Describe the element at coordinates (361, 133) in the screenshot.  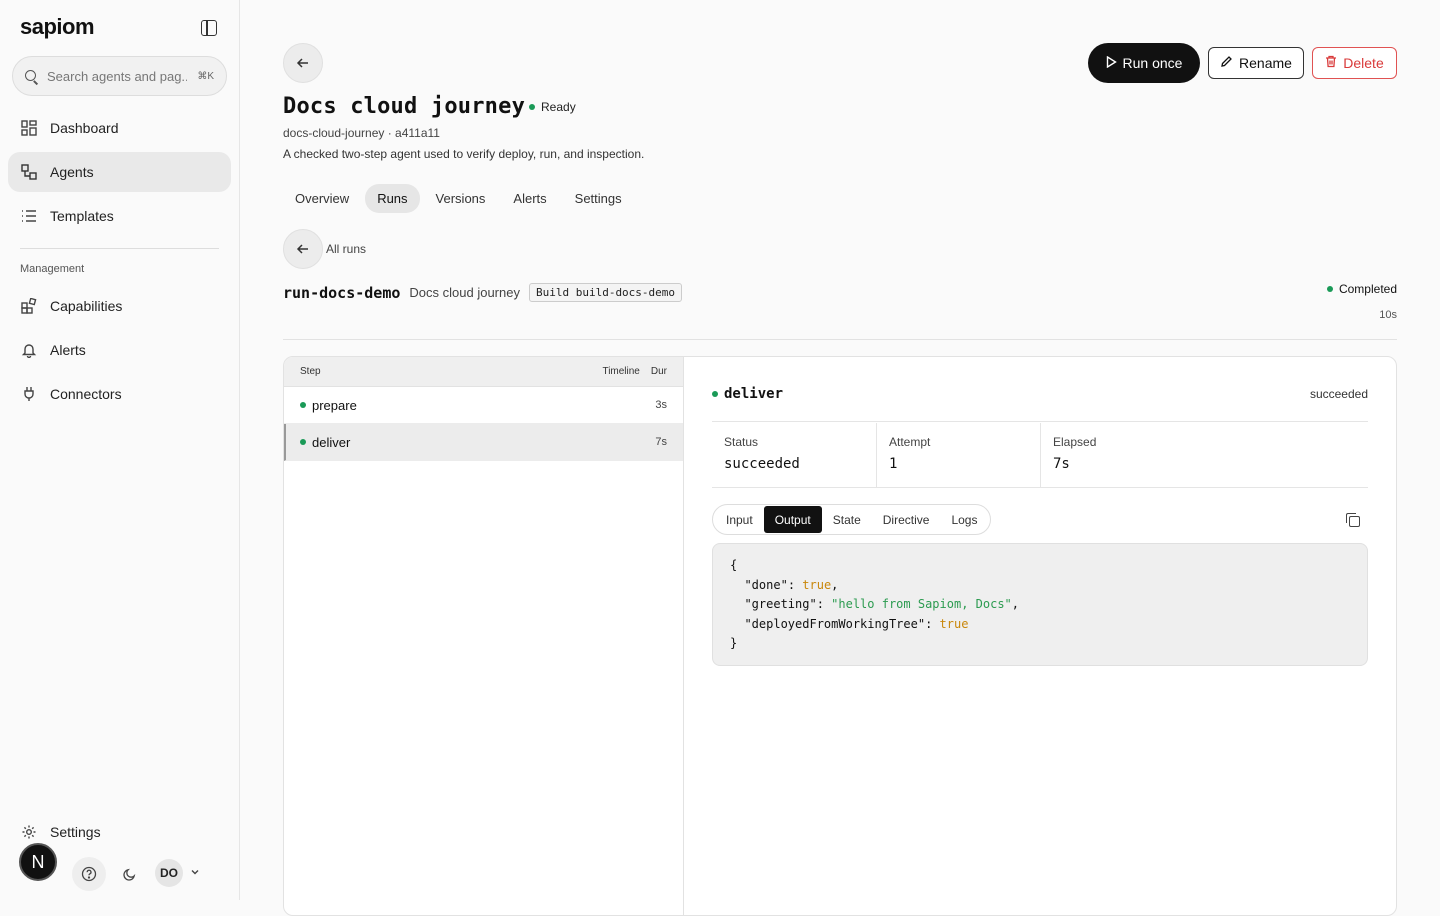
I see `agent-slug: docs-cloud-journey · a411a11` at that location.